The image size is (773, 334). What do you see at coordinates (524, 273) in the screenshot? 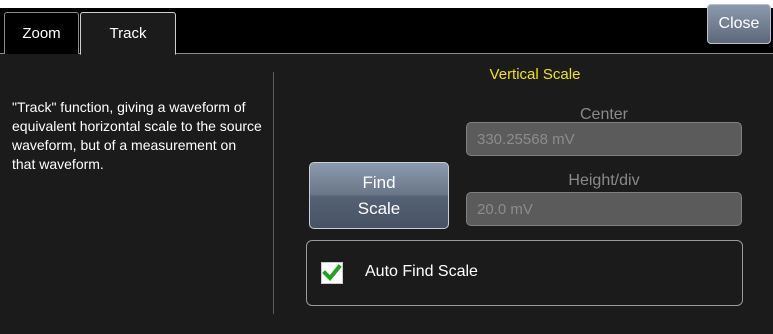
I see `auto-find-scale-group: Auto Find Scale` at bounding box center [524, 273].